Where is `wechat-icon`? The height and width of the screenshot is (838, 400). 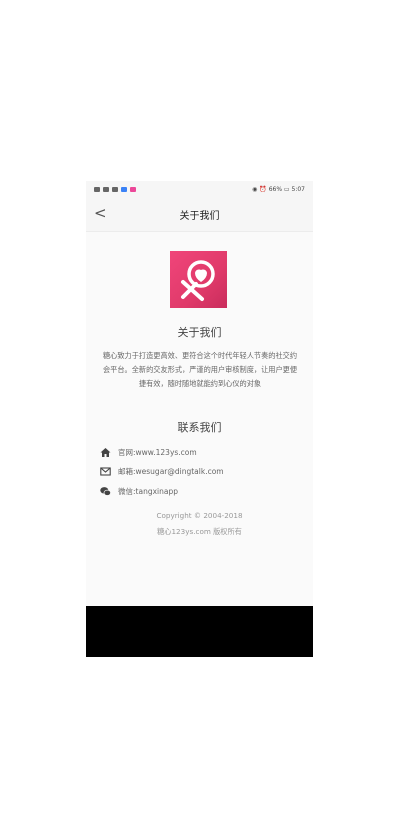
wechat-icon is located at coordinates (105, 491).